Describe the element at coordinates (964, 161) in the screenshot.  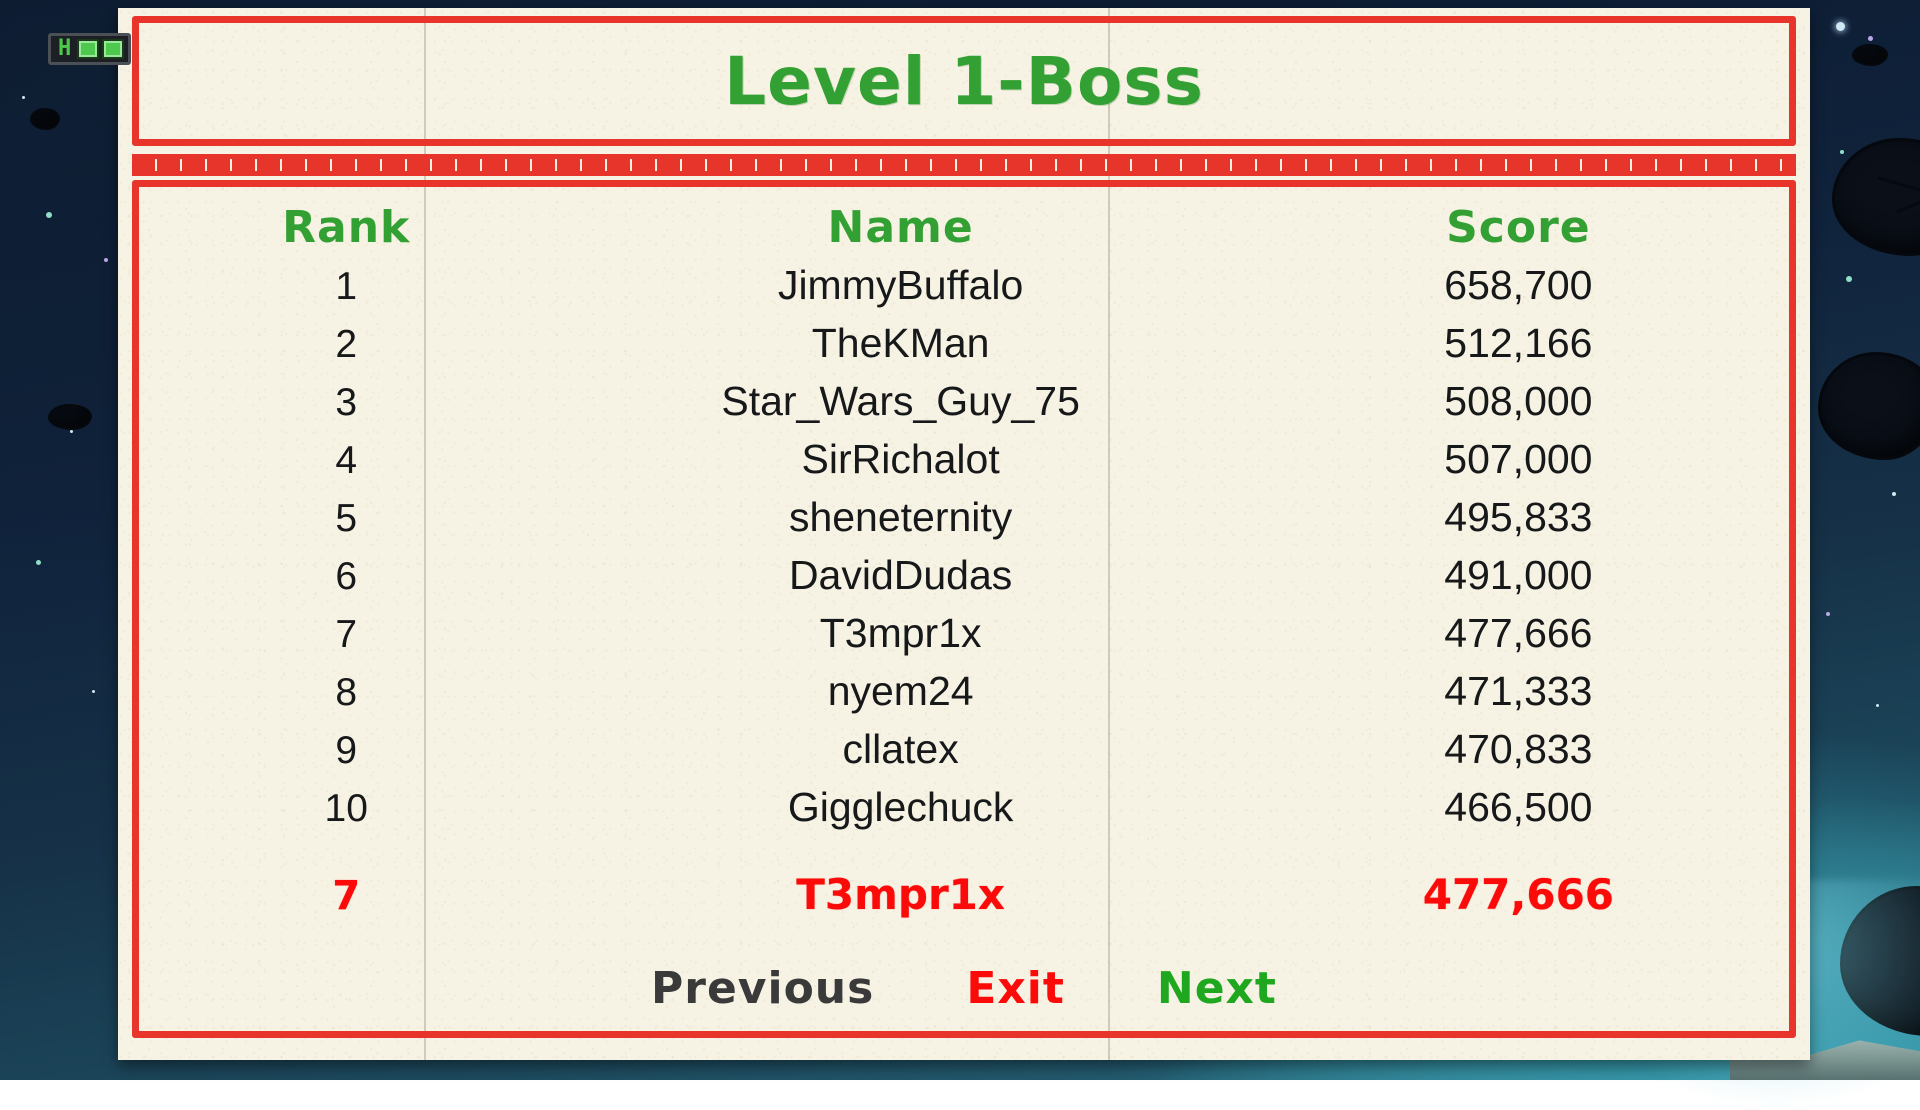
I see `divider-crenellation` at that location.